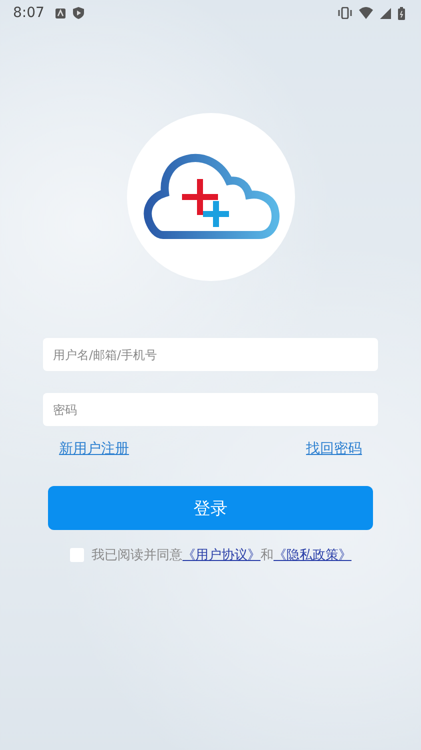  Describe the element at coordinates (28, 13) in the screenshot. I see `status-time: 8:07` at that location.